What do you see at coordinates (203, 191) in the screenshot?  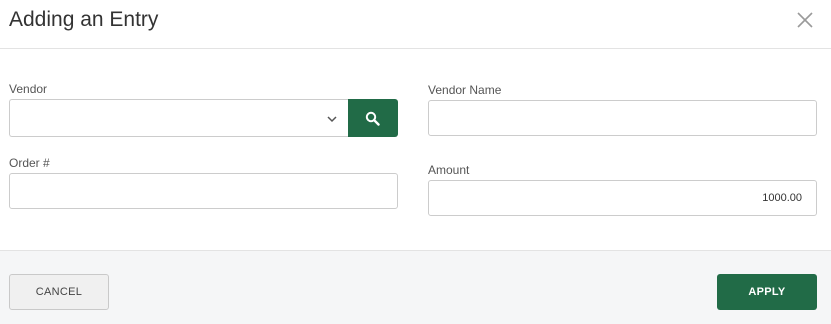 I see `order-number-field` at bounding box center [203, 191].